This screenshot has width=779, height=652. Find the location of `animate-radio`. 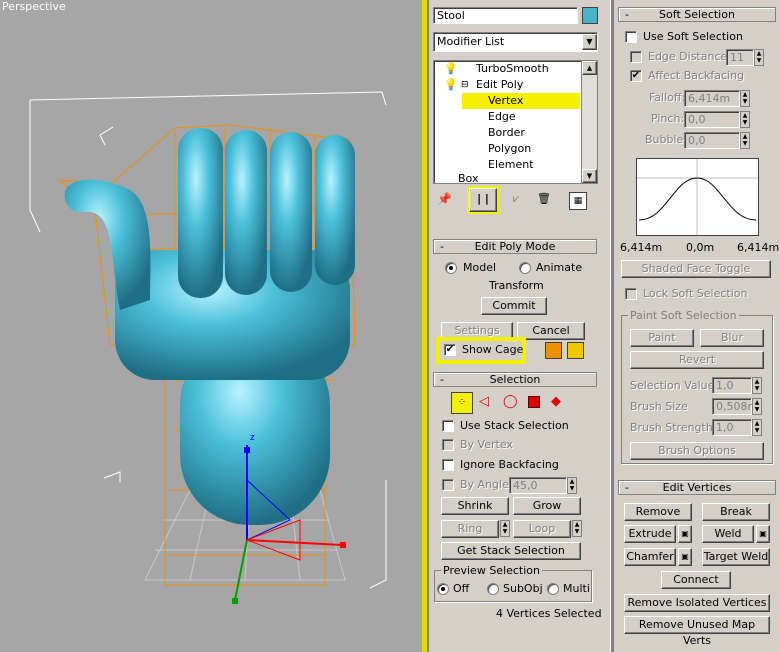

animate-radio is located at coordinates (525, 268).